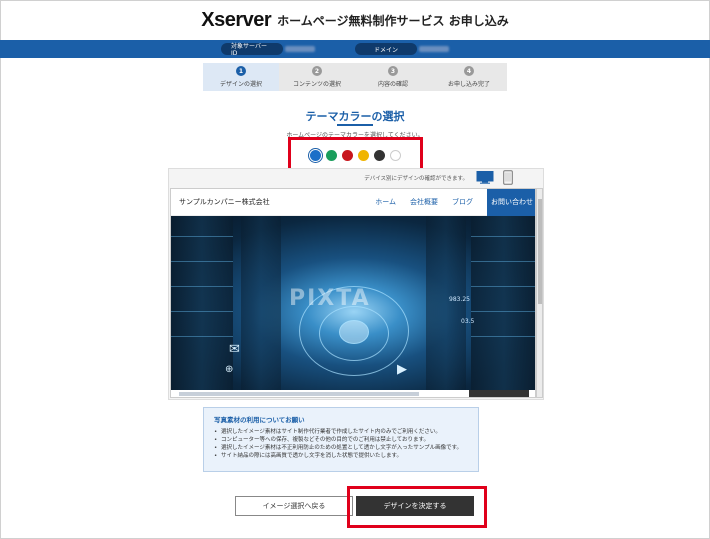  I want to click on preview-scrollbar, so click(539, 293).